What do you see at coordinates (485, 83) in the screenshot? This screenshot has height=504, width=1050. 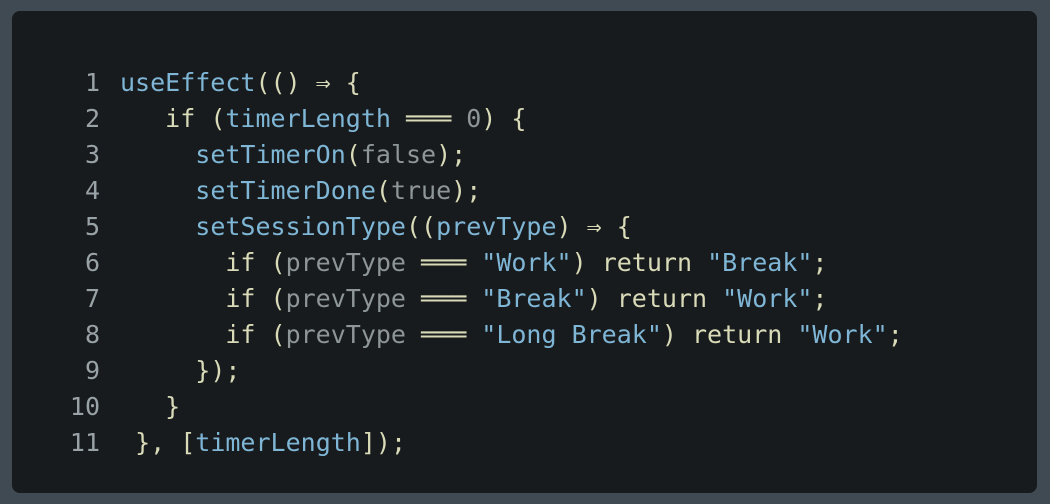 I see `code-line: 1 useEffect(() ⇒ {` at bounding box center [485, 83].